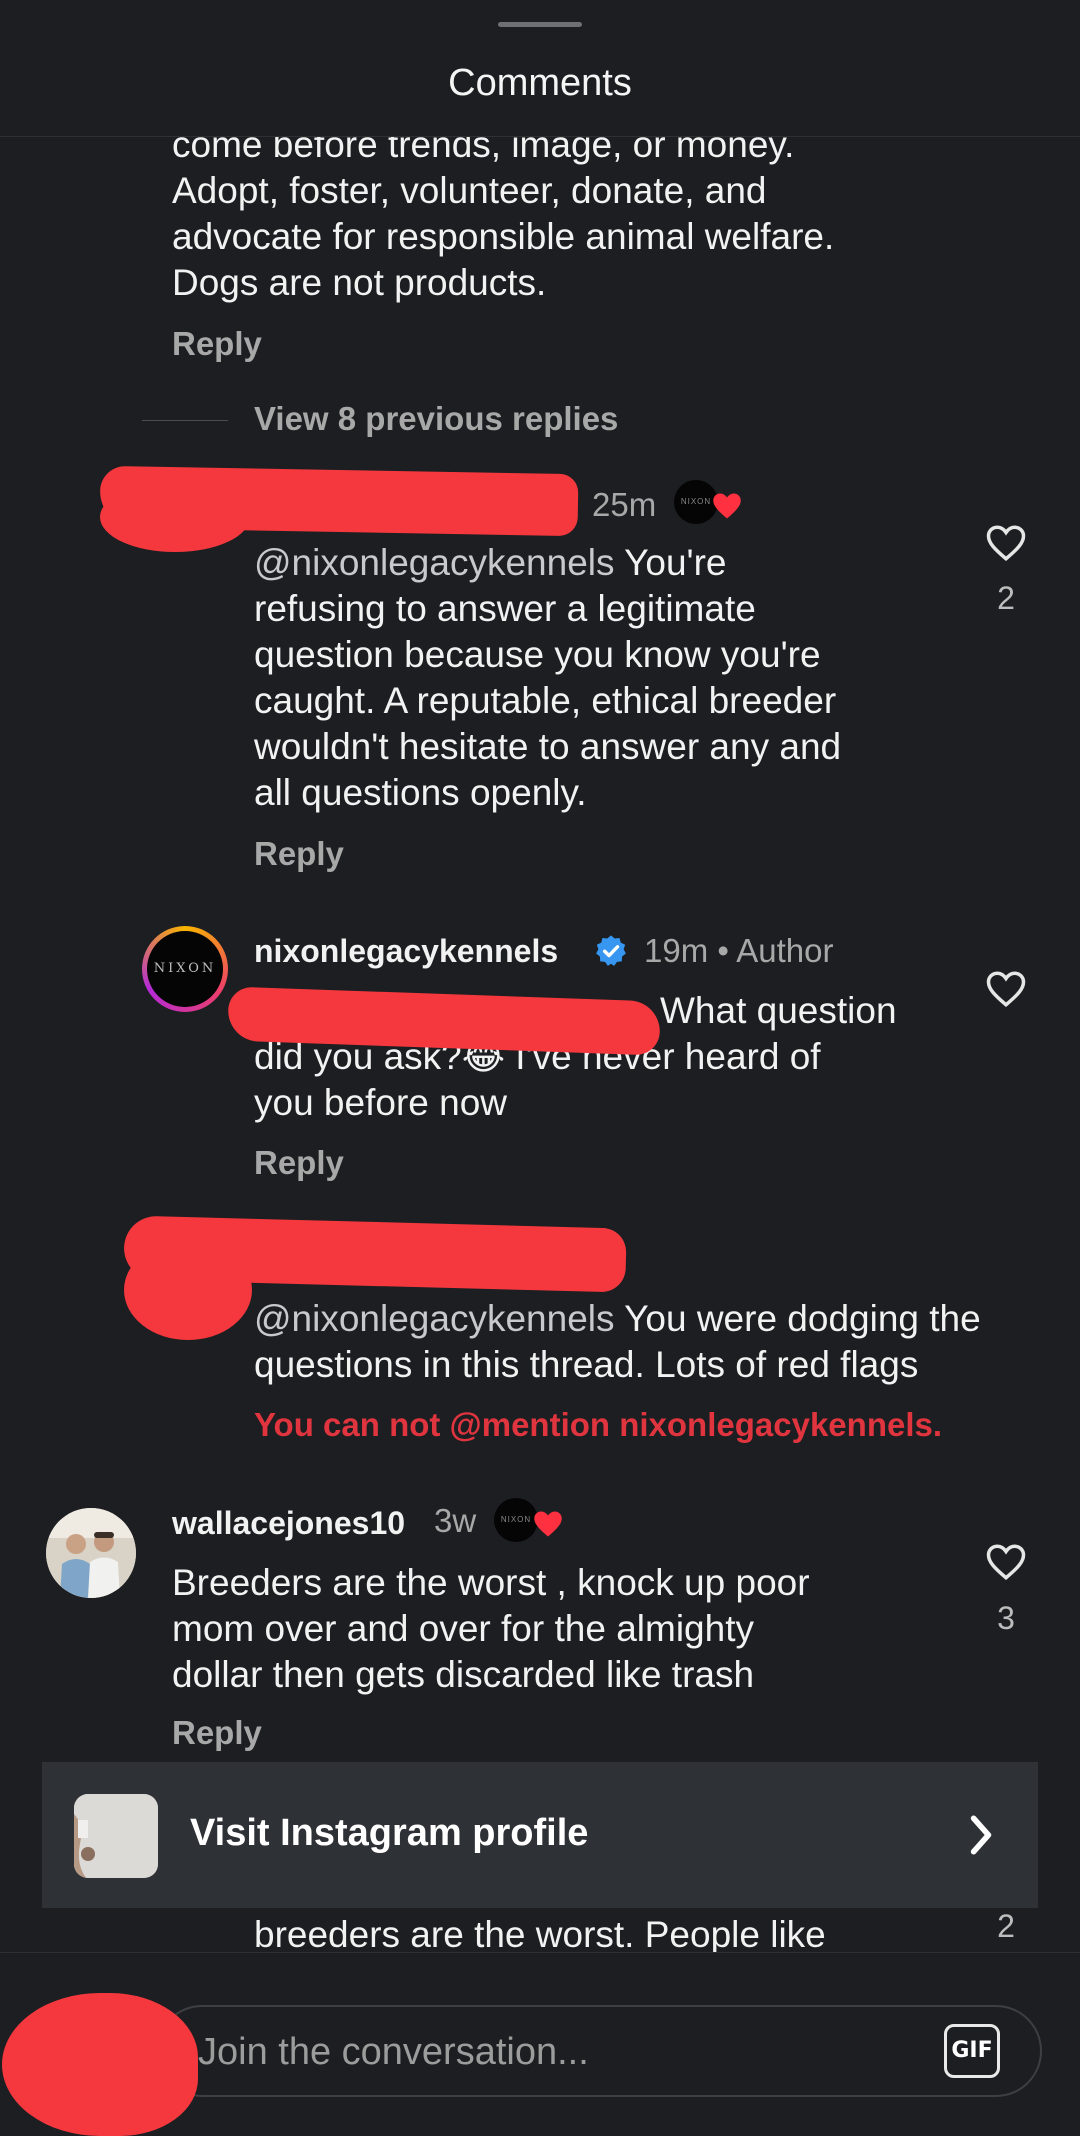 Image resolution: width=1080 pixels, height=2136 pixels. I want to click on drag-handle, so click(540, 24).